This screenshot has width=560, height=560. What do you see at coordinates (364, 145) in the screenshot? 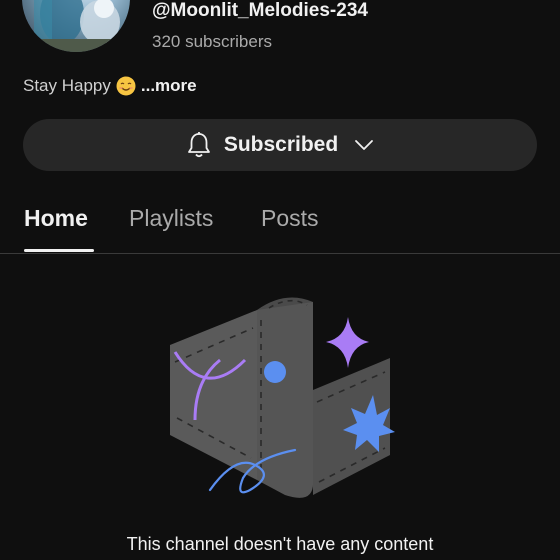
I see `chevron-down-icon` at bounding box center [364, 145].